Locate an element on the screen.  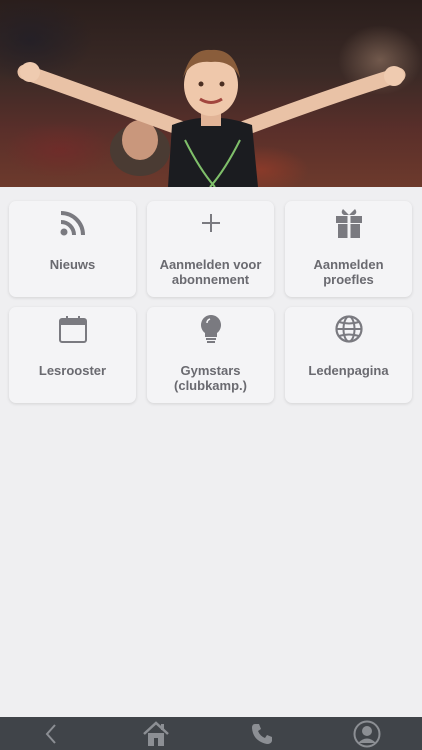
tile-label: Aanmelden proefles is located at coordinates (348, 272).